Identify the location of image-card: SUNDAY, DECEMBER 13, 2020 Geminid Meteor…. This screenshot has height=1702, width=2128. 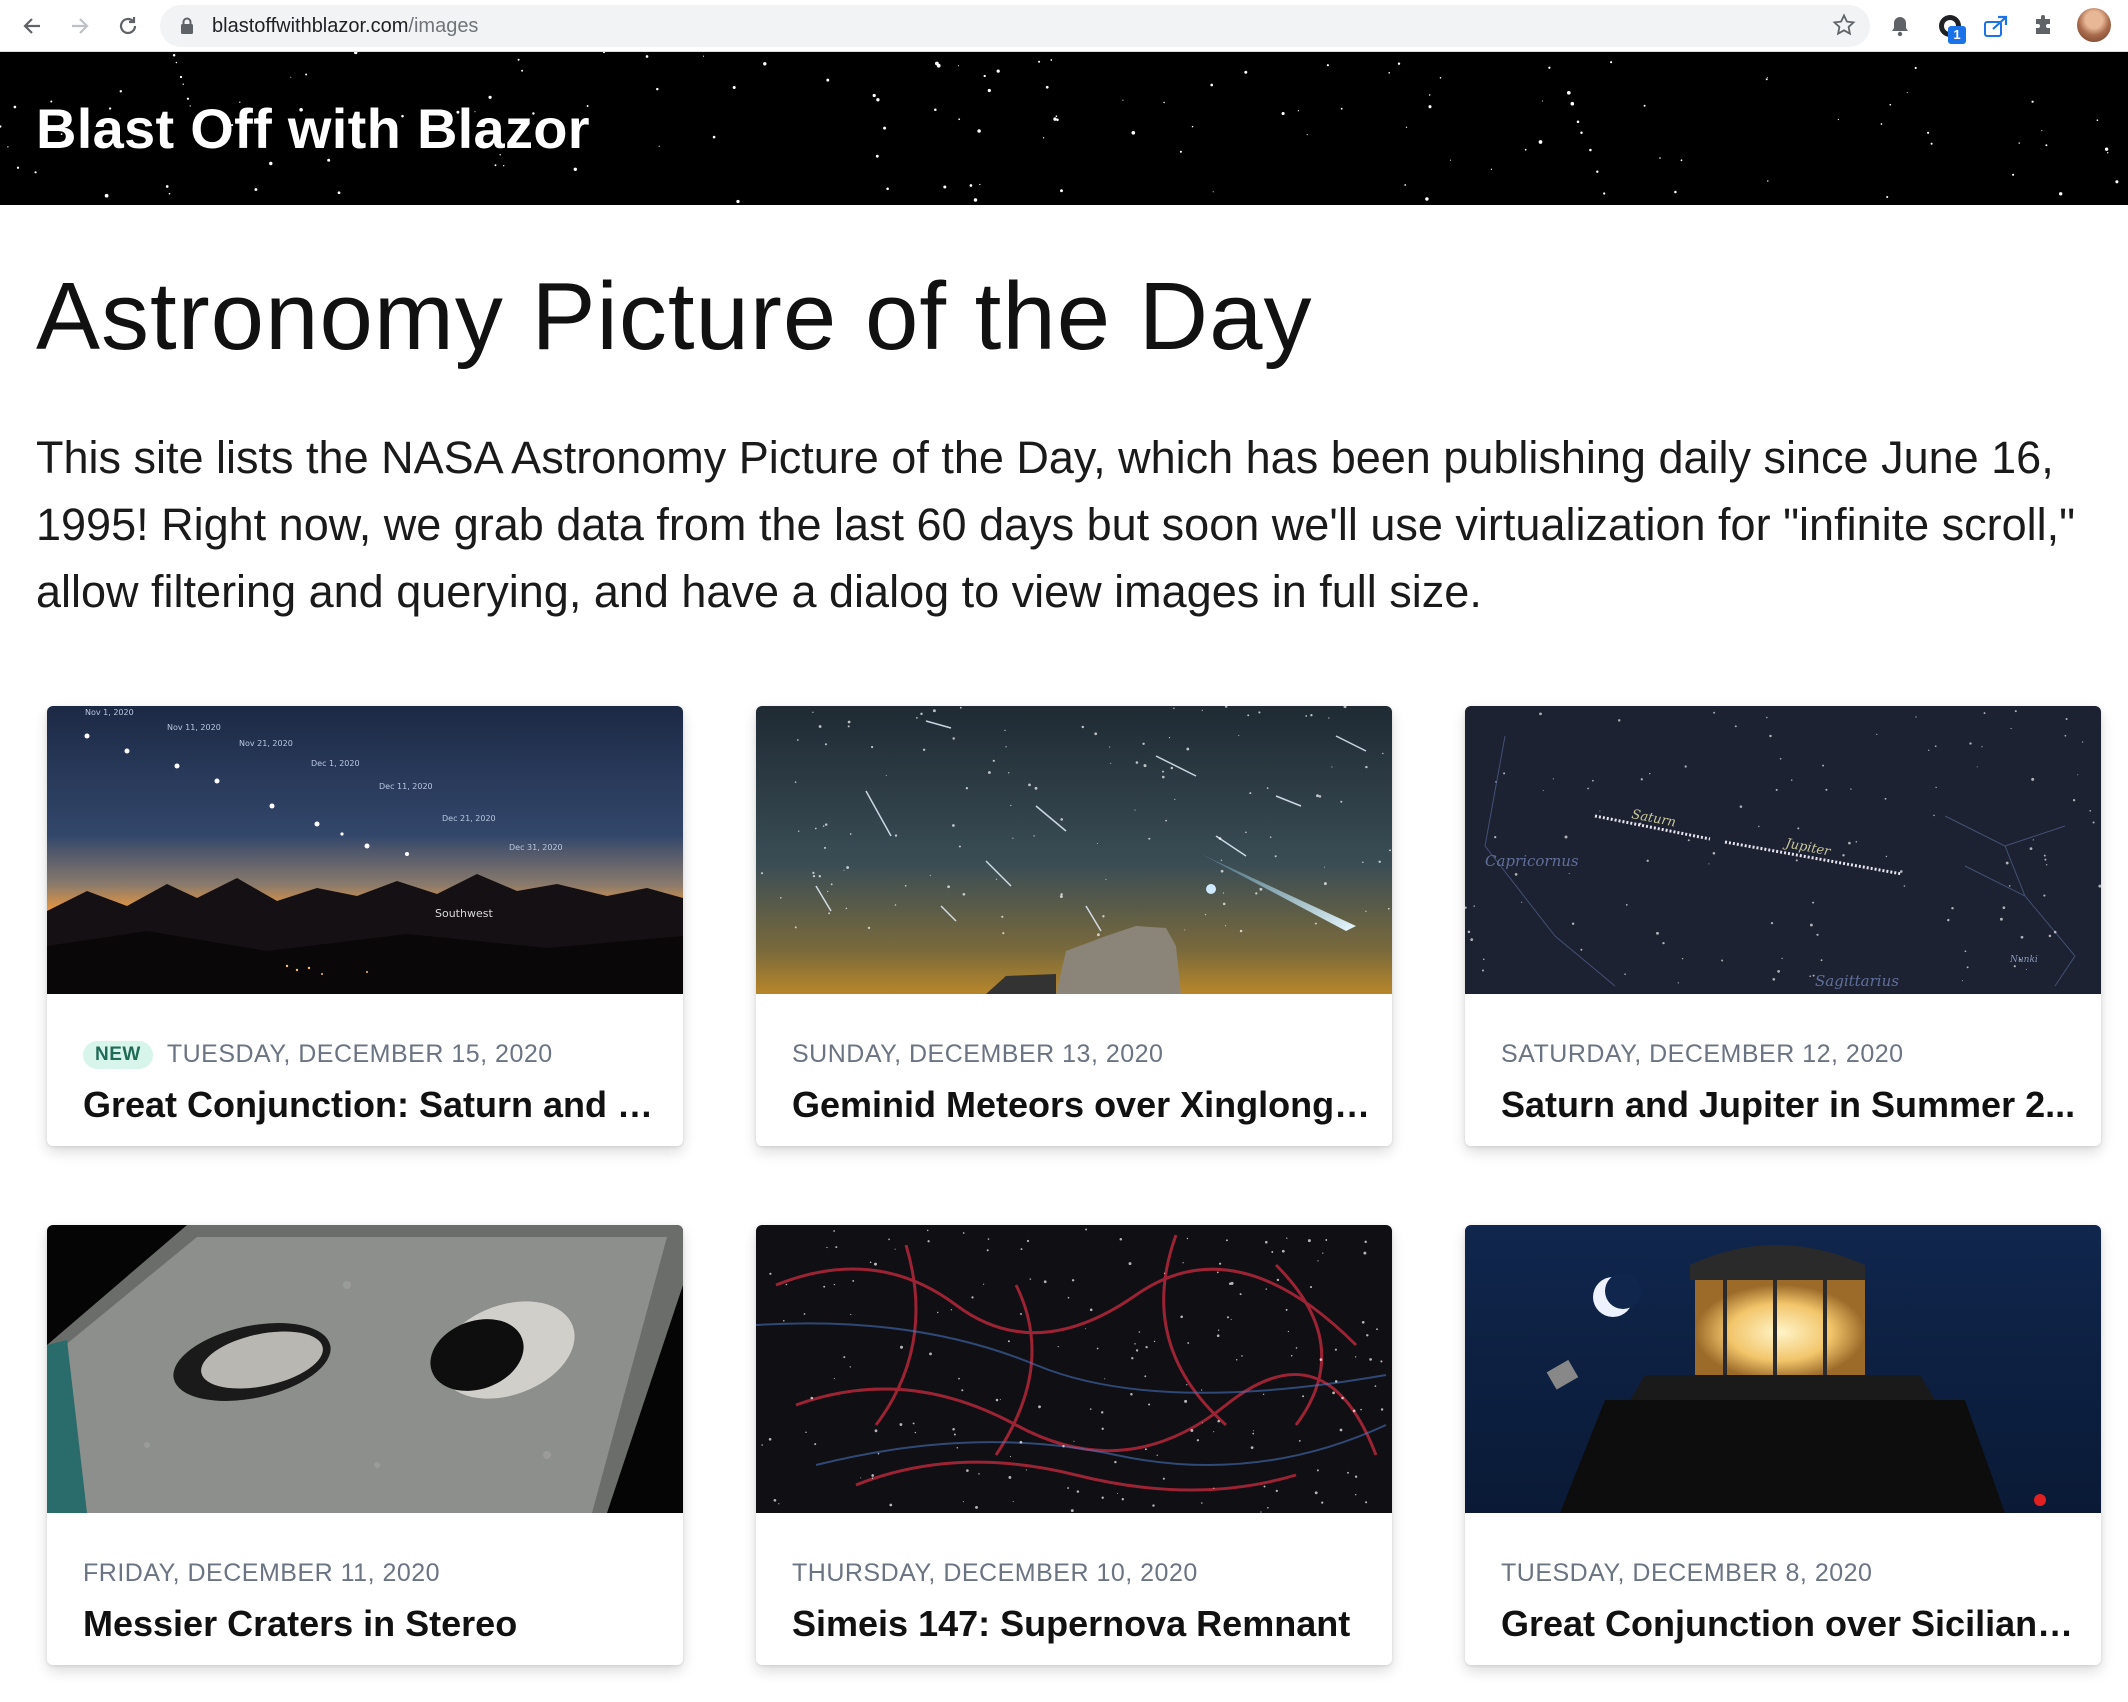
(1074, 926).